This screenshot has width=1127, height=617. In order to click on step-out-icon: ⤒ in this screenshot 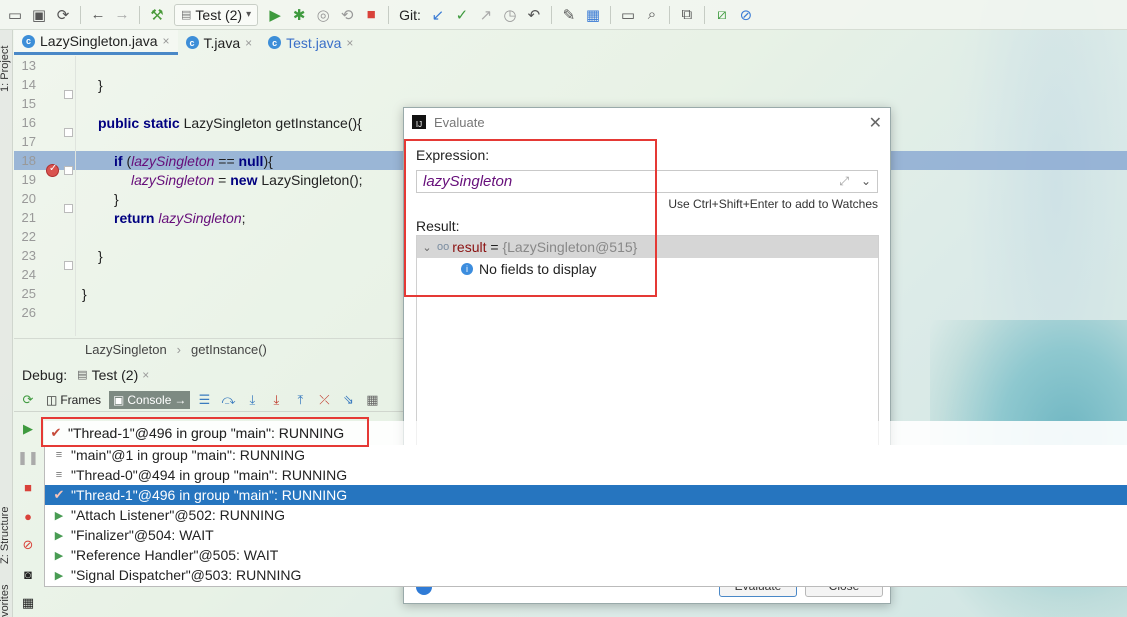, I will do `click(300, 400)`.